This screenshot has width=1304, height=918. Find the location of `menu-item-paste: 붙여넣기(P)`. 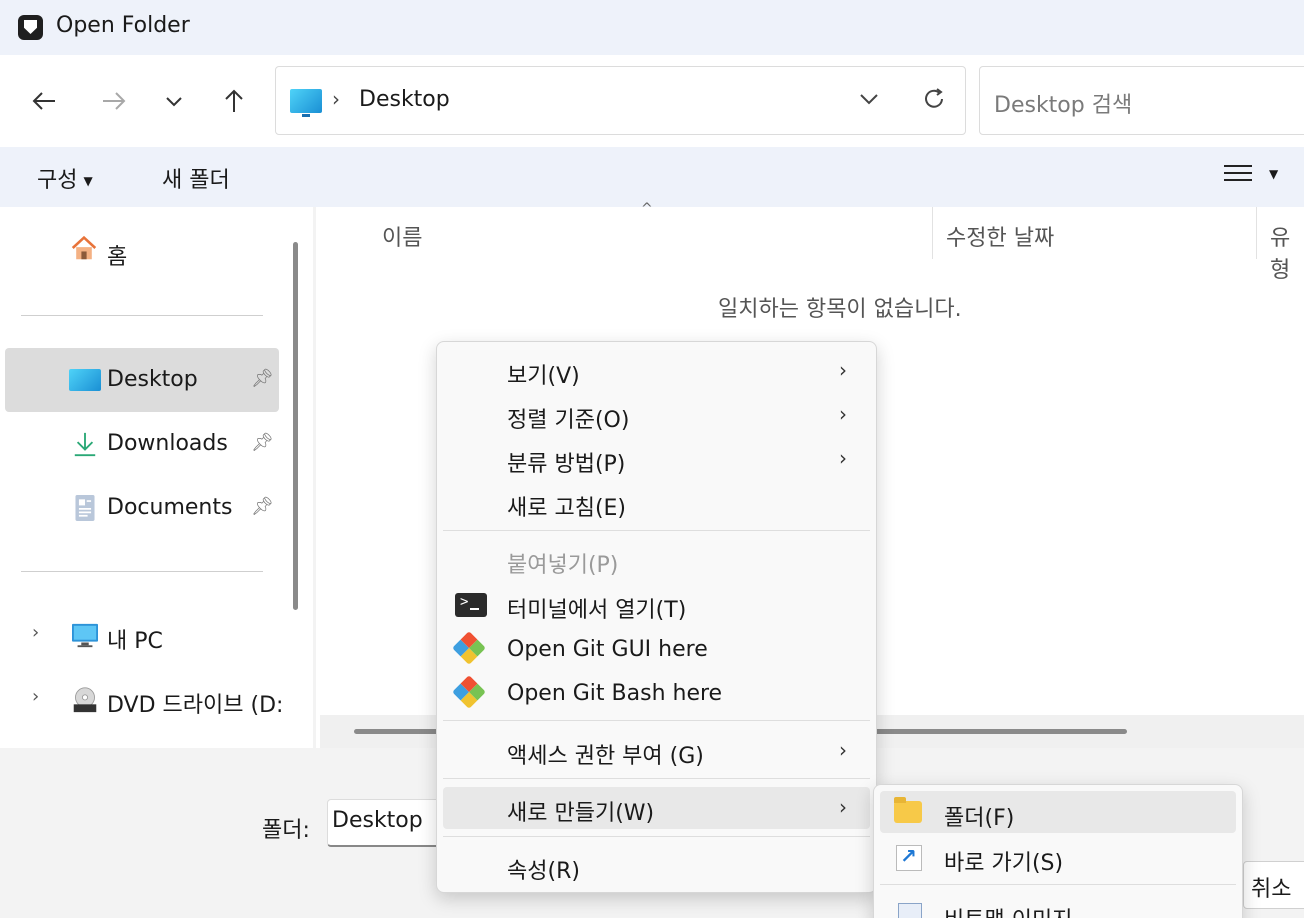

menu-item-paste: 붙여넣기(P) is located at coordinates (656, 560).